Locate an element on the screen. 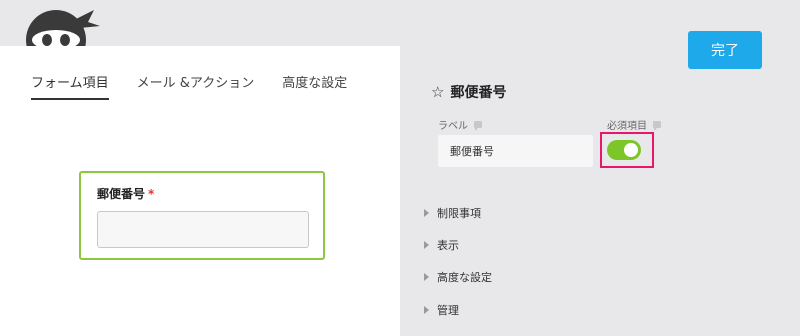 Image resolution: width=800 pixels, height=336 pixels. section-label: 制限事項 is located at coordinates (459, 213).